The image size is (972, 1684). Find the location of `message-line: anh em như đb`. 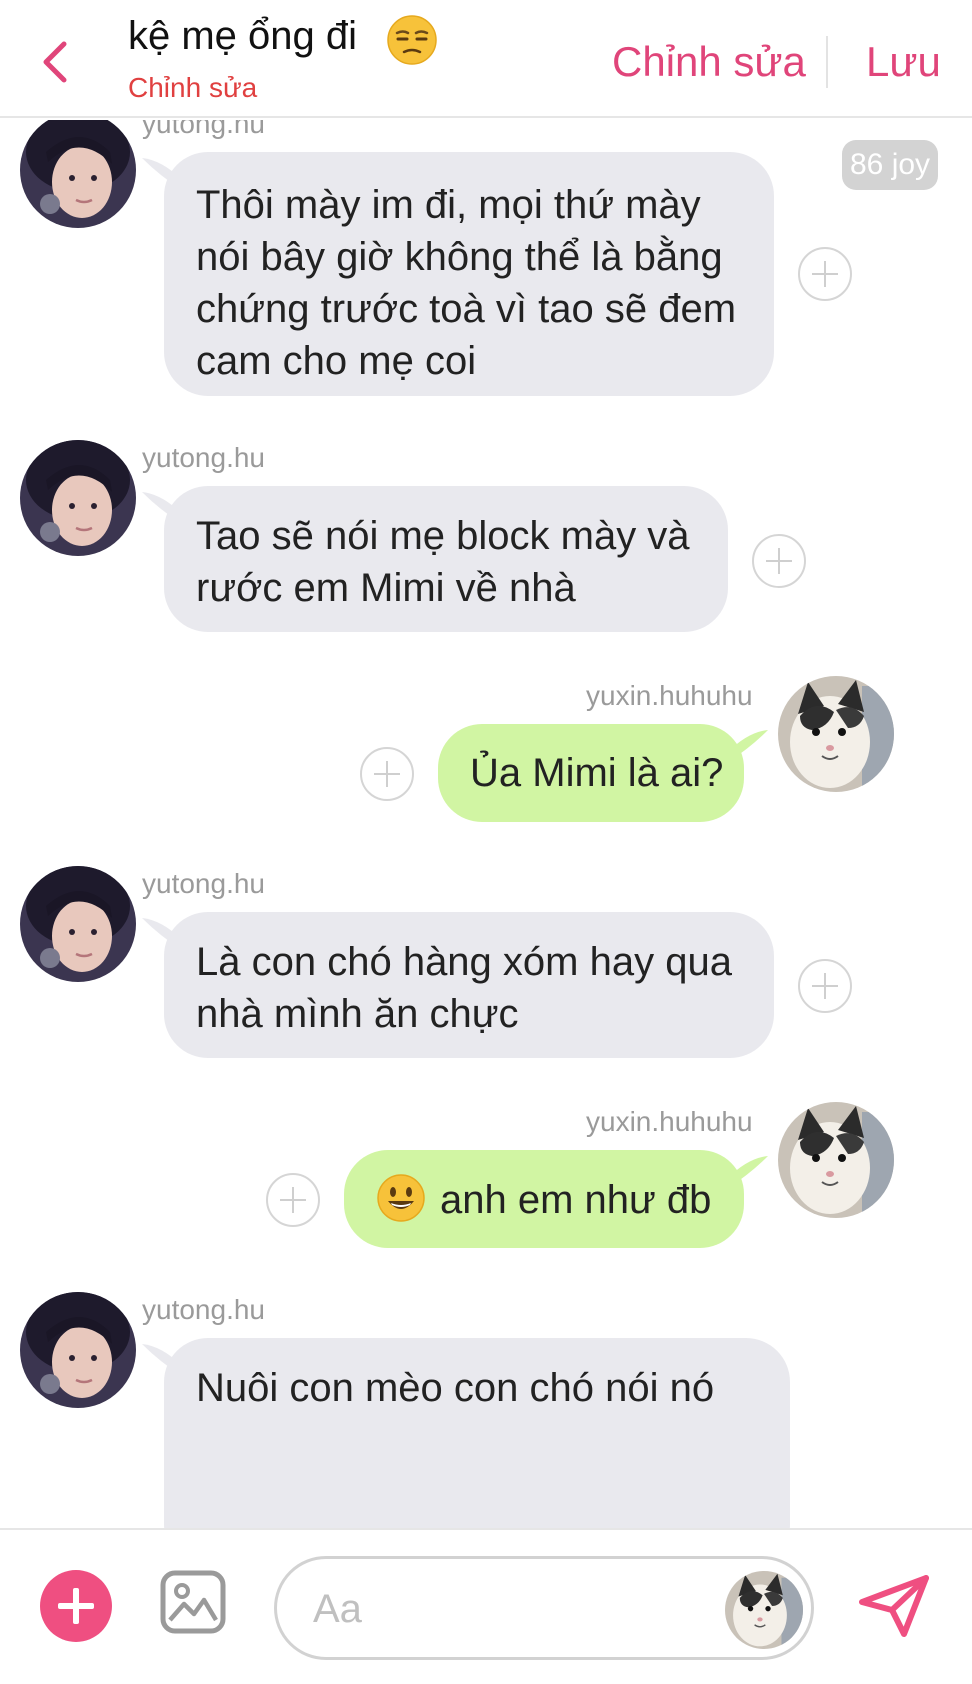

message-line: anh em như đb is located at coordinates (576, 1200).